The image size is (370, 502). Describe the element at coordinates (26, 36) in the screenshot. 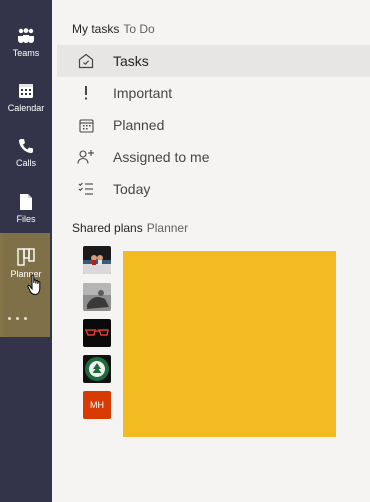

I see `teams-icon` at that location.